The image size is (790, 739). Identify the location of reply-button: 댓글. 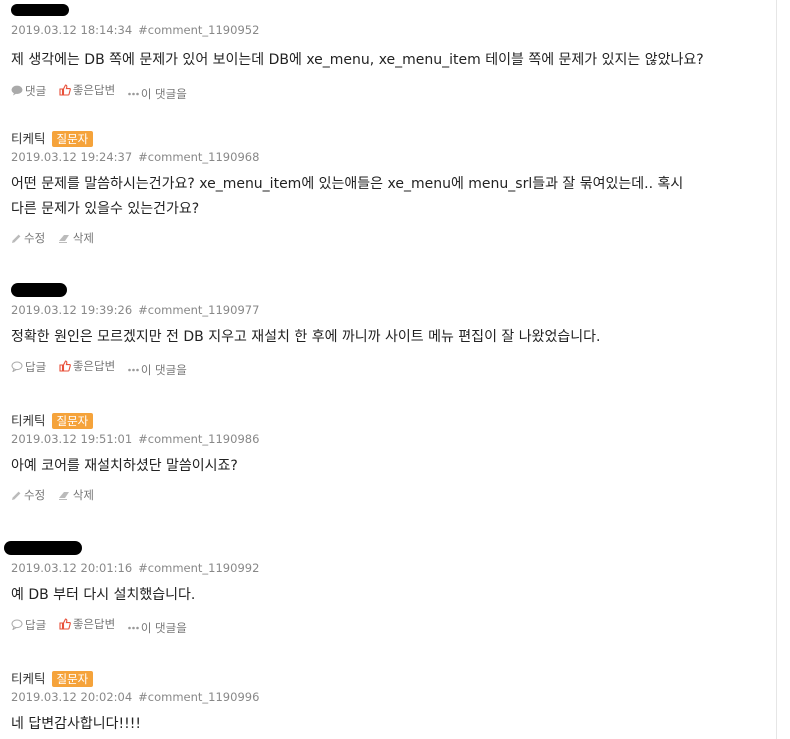
(28, 91).